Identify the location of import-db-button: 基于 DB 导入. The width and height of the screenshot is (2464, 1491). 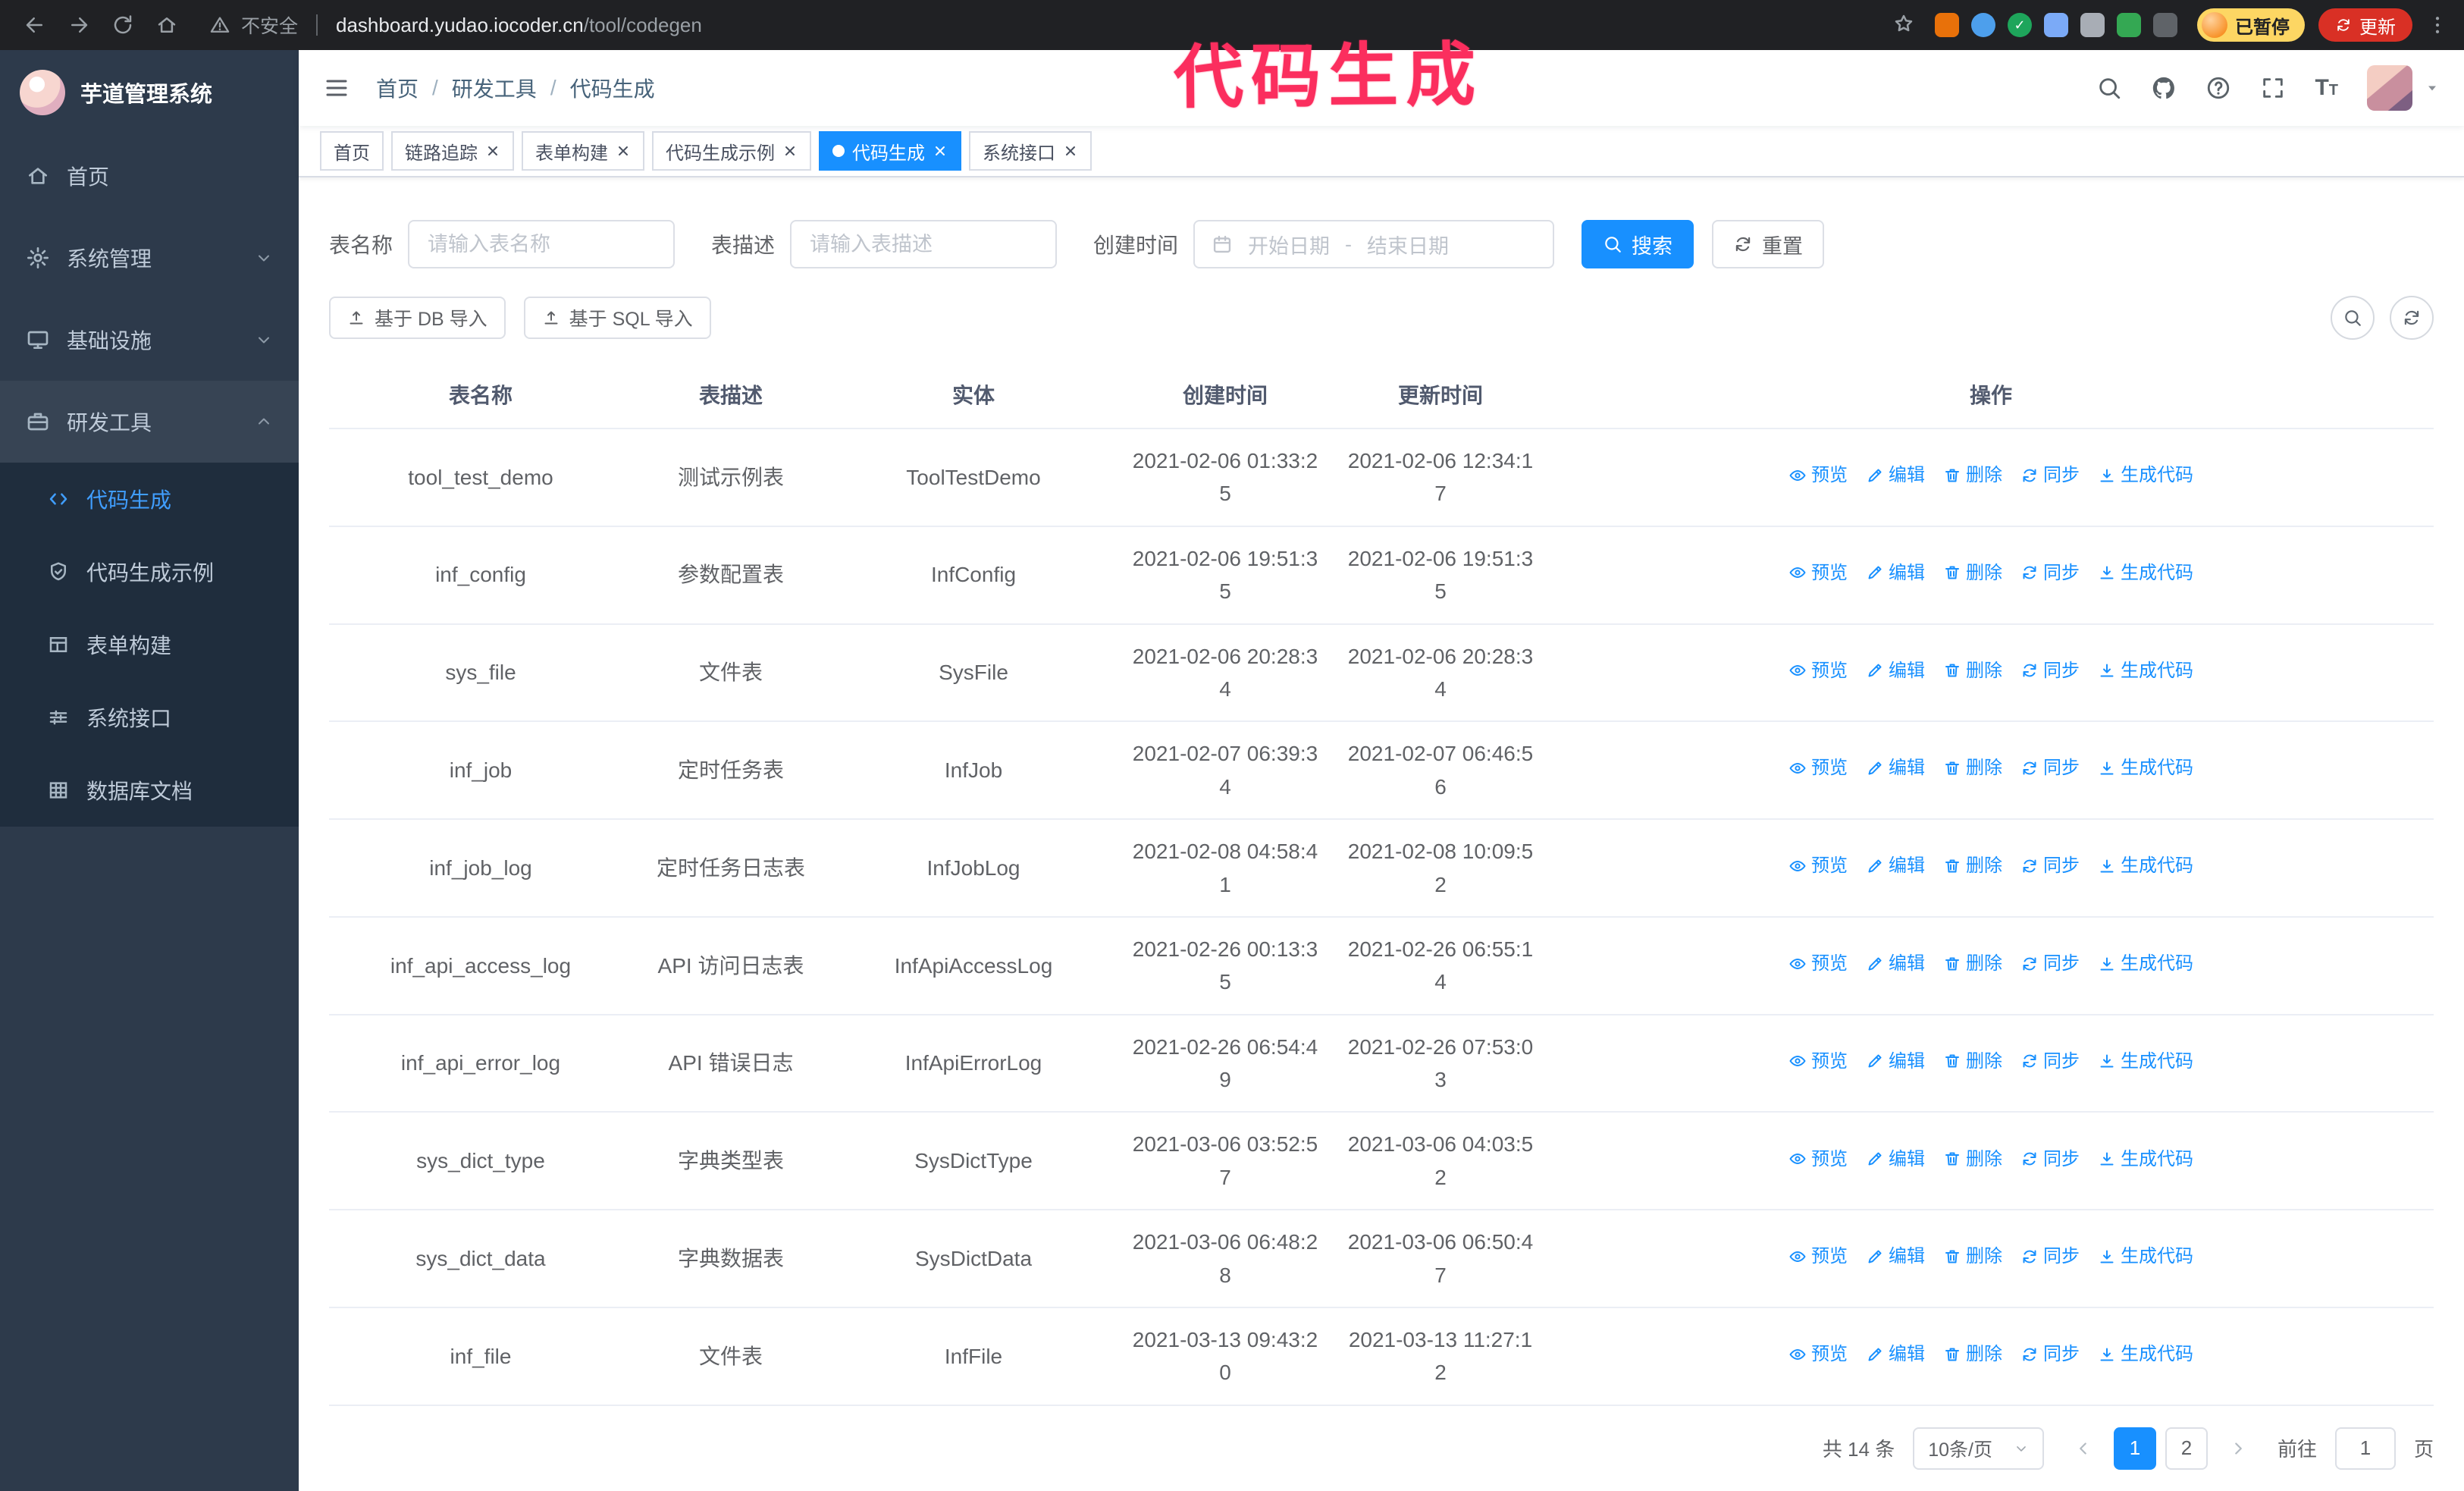
(417, 318).